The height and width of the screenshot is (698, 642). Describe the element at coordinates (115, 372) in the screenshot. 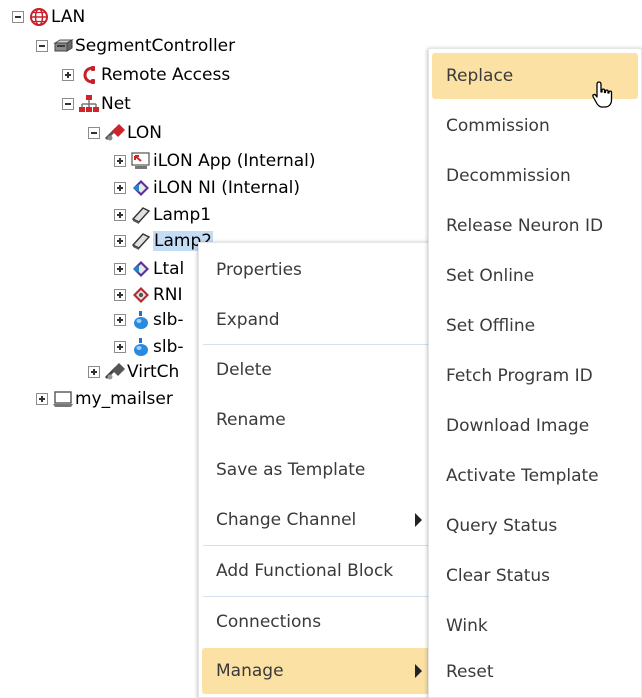

I see `virtual-channel-icon` at that location.